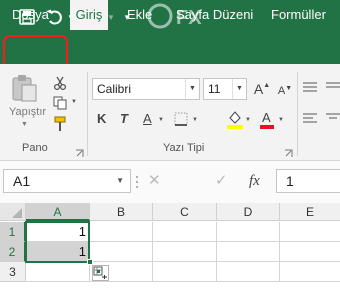 The image size is (340, 288). Describe the element at coordinates (214, 89) in the screenshot. I see `font-size-value: 11` at that location.